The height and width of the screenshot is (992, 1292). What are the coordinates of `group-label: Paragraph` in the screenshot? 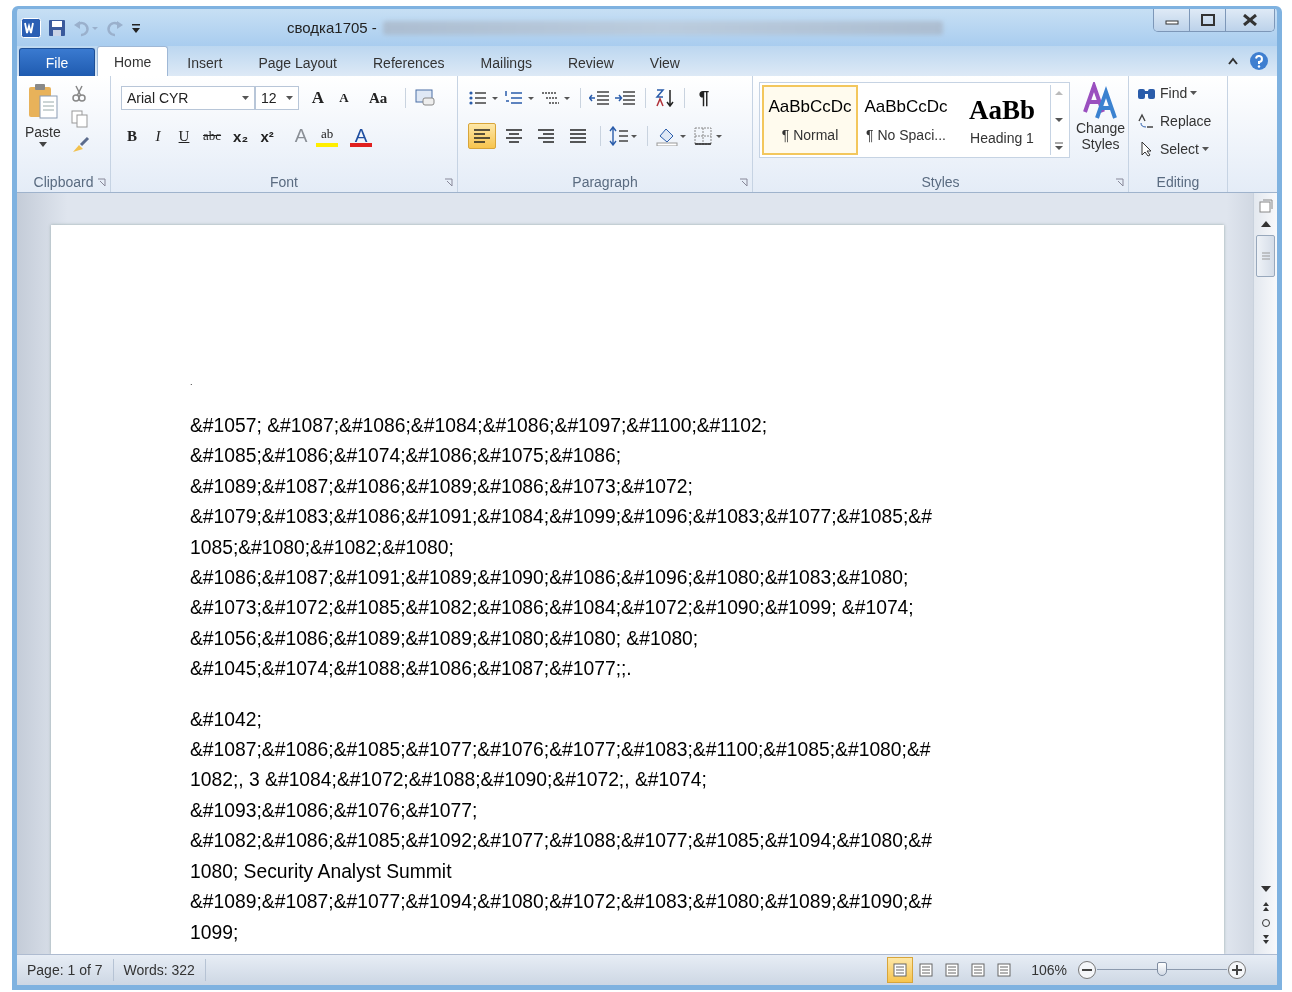 It's located at (605, 182).